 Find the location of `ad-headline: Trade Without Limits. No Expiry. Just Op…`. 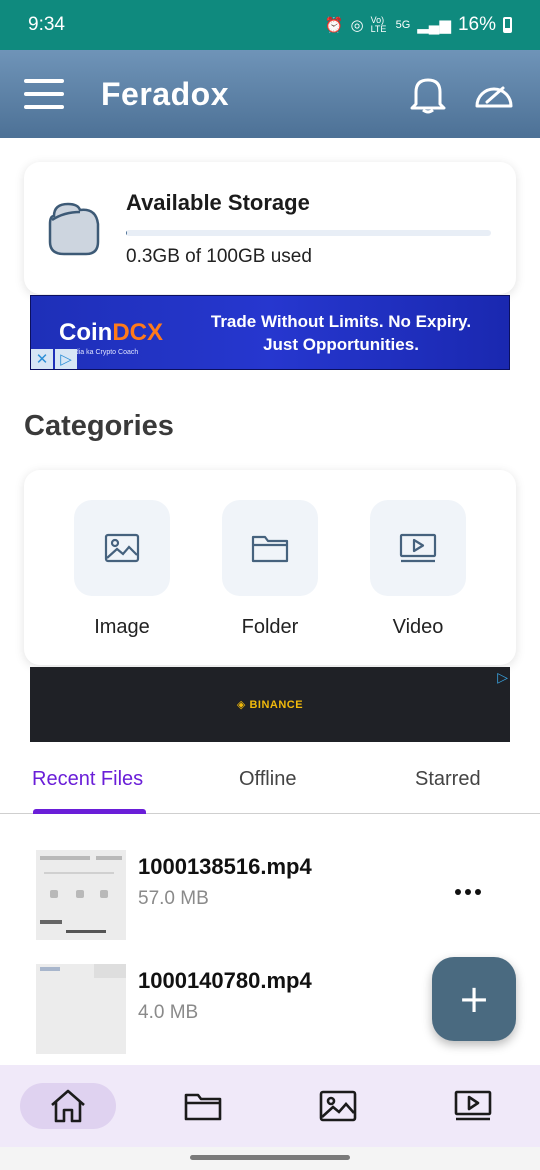

ad-headline: Trade Without Limits. No Expiry. Just Op… is located at coordinates (345, 333).